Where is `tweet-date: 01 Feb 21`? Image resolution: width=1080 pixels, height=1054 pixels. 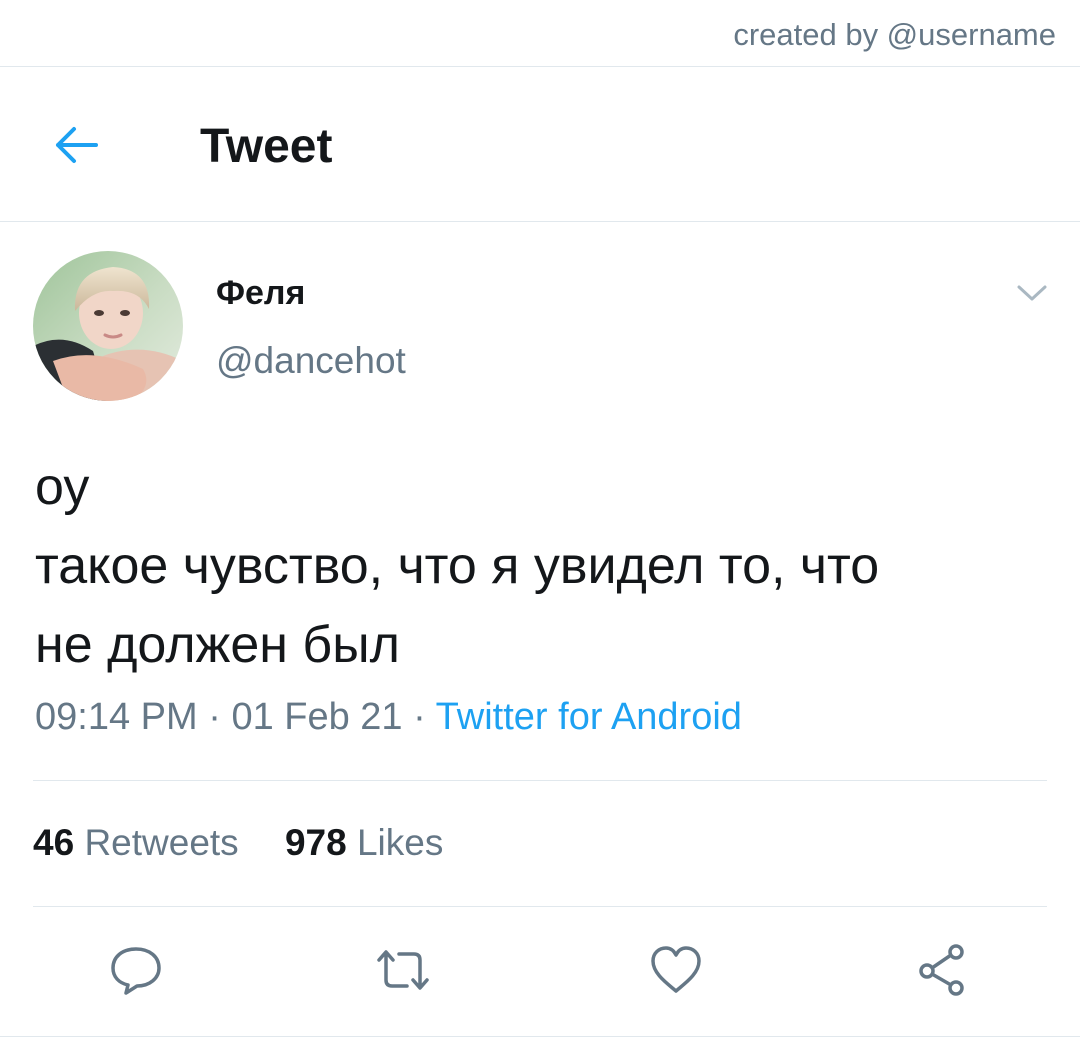 tweet-date: 01 Feb 21 is located at coordinates (317, 717).